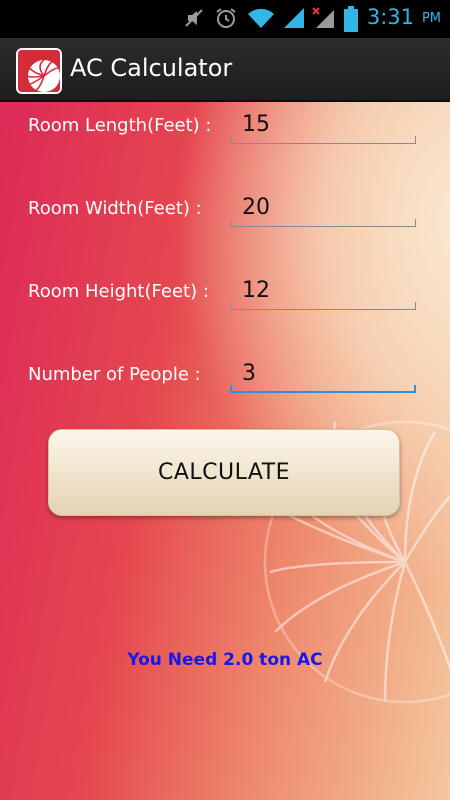  Describe the element at coordinates (323, 223) in the screenshot. I see `room-width-underline` at that location.